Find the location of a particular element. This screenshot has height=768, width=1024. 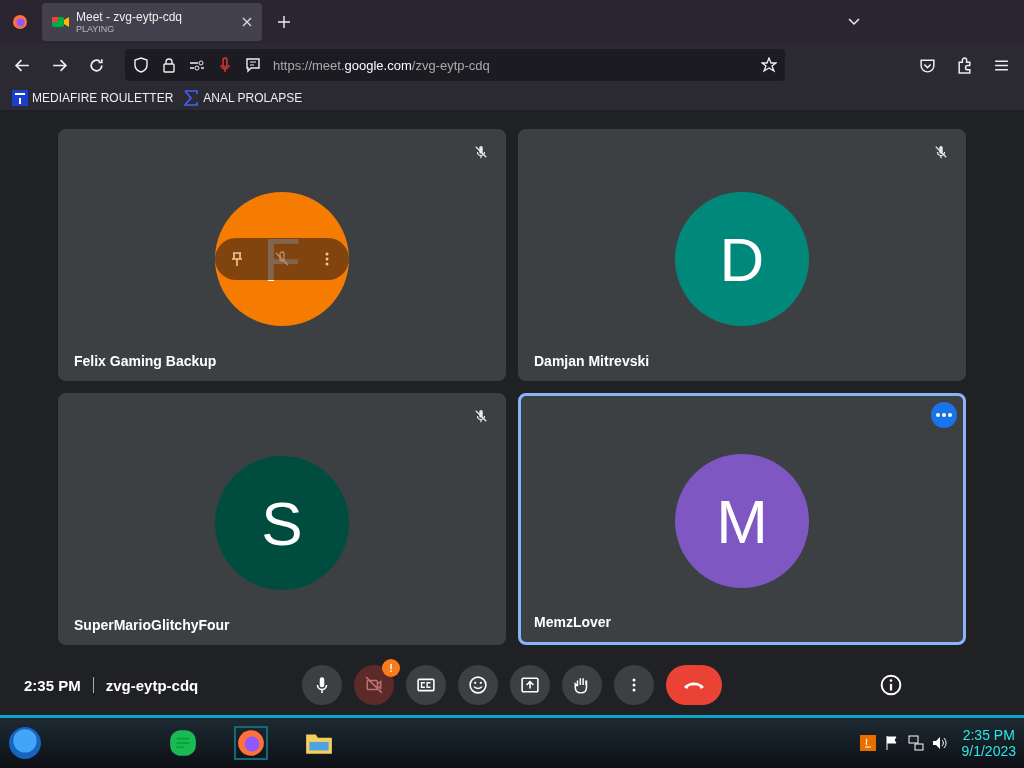

chevron-down-icon is located at coordinates (854, 22).